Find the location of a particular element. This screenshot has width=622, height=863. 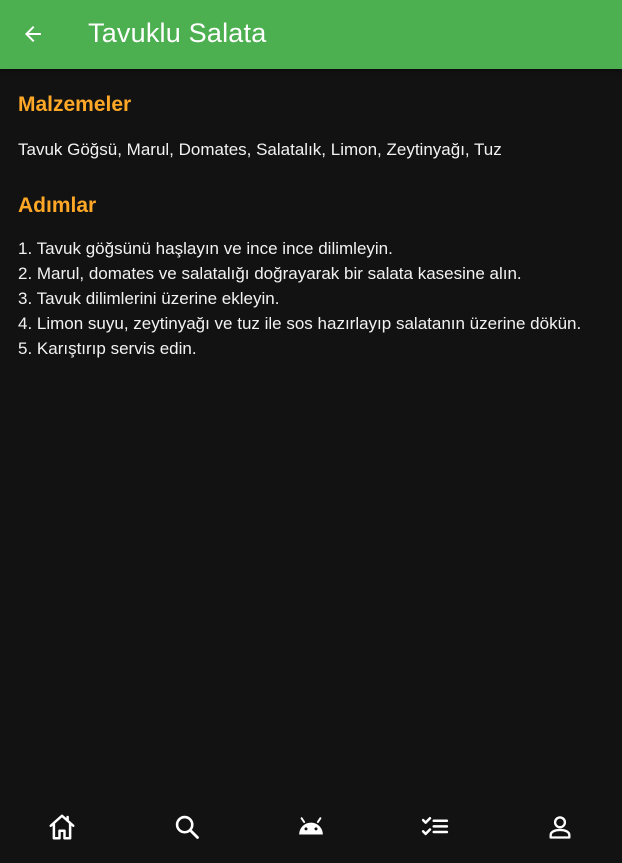

nav-android is located at coordinates (311, 827).